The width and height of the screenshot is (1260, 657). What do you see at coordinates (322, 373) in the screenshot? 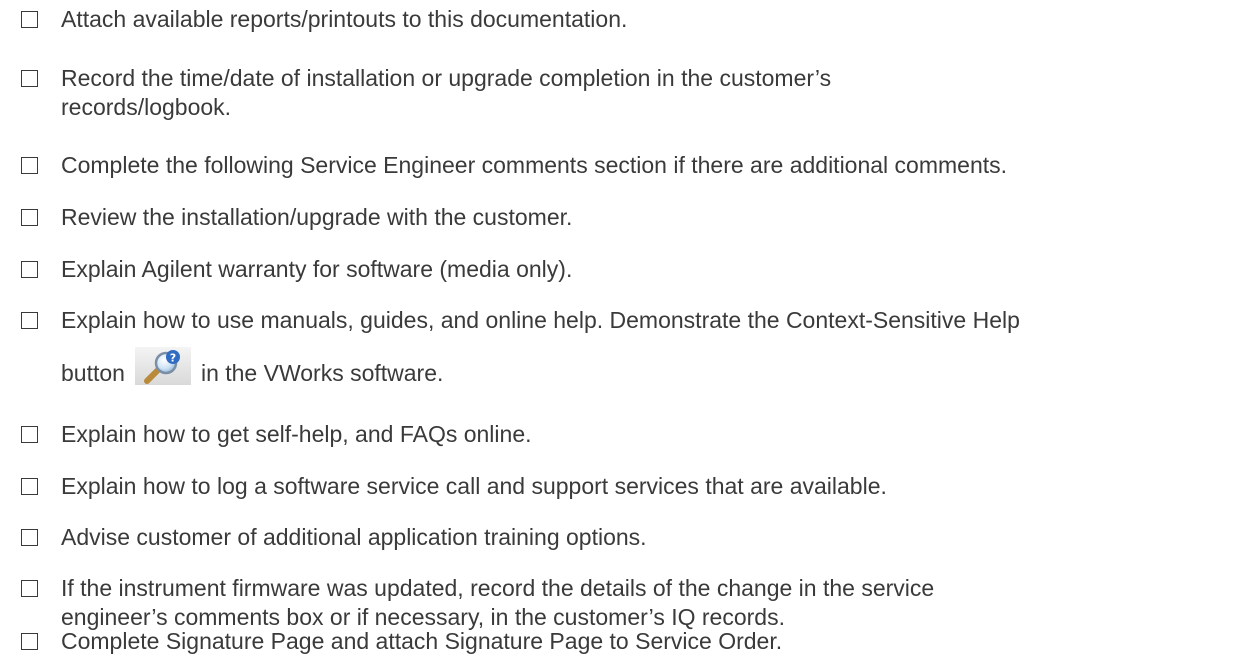
I see `item-text-after-icon: in the VWorks software.` at bounding box center [322, 373].